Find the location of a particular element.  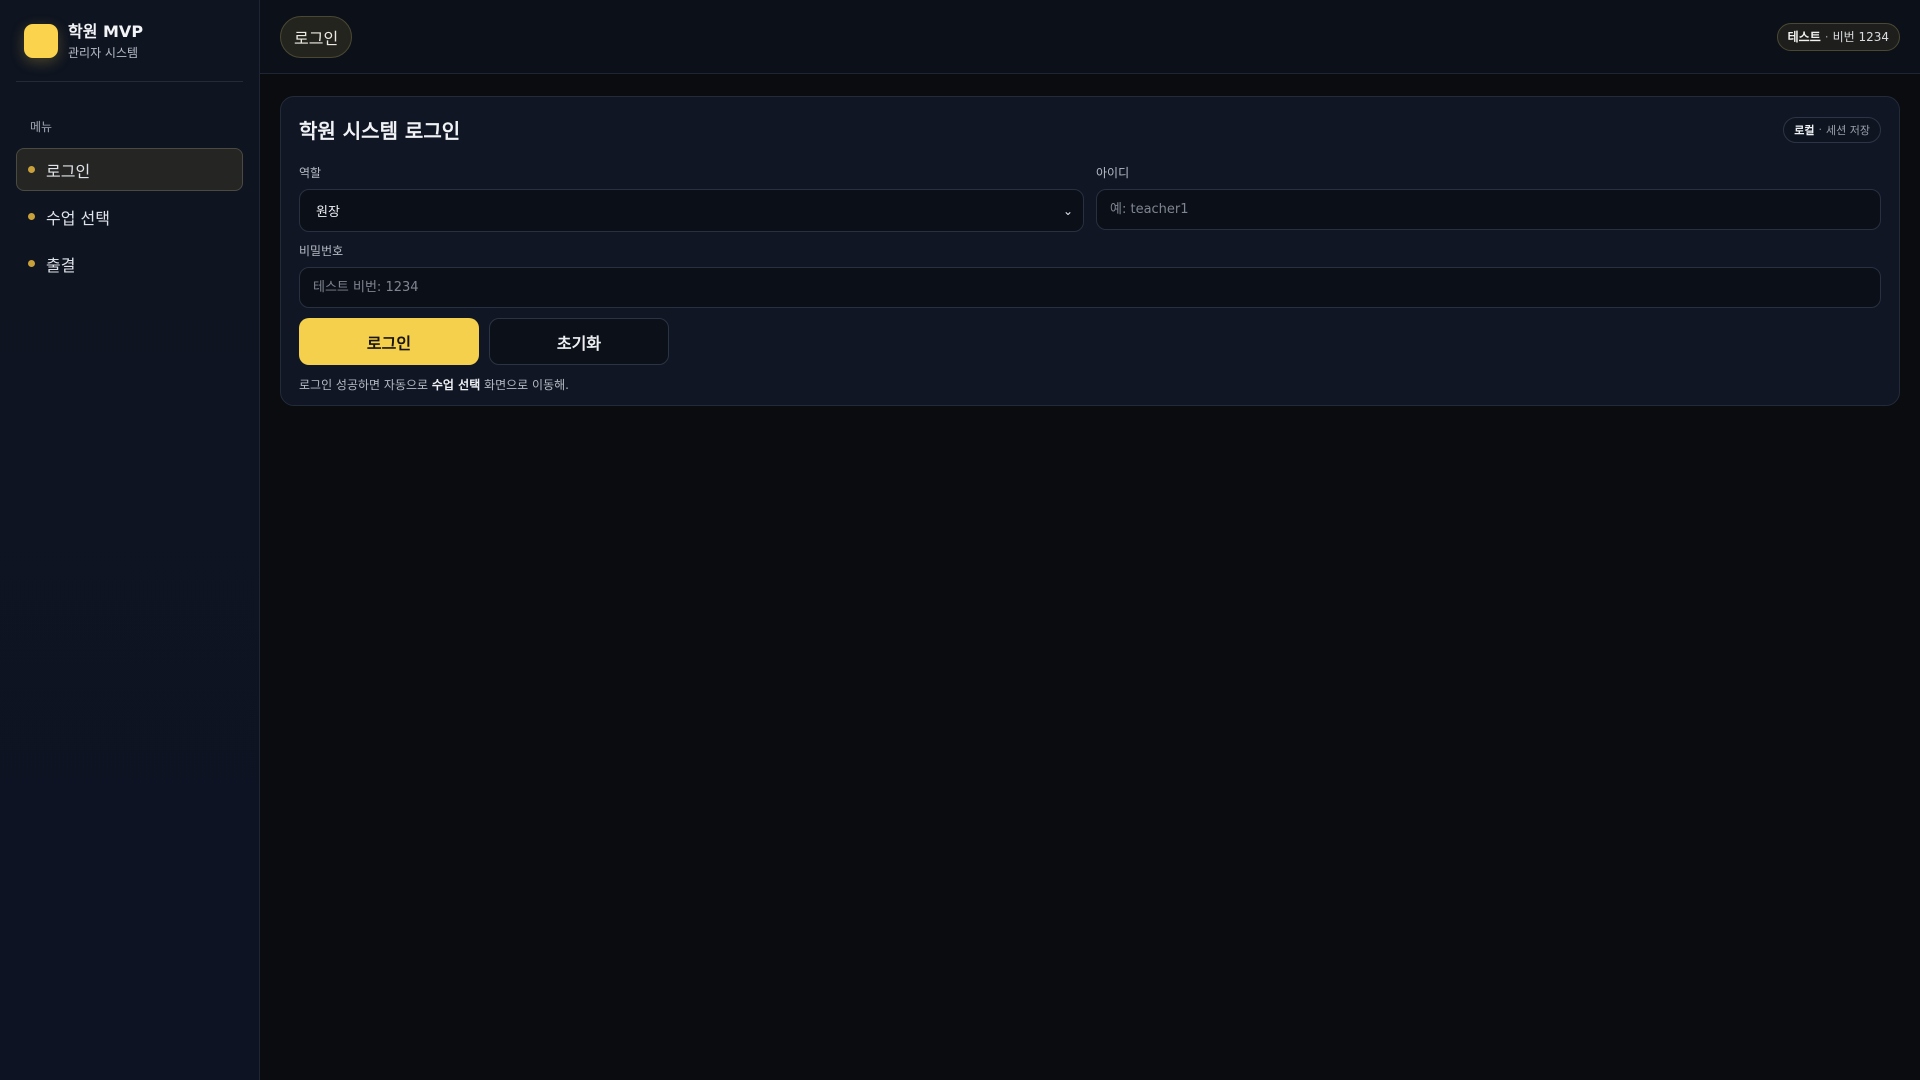

id-field: 아이디 is located at coordinates (1488, 198).